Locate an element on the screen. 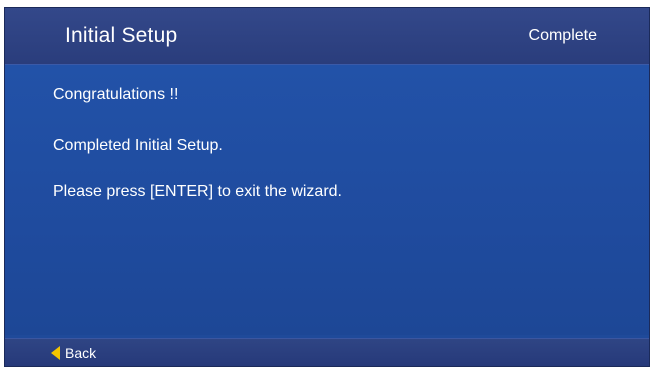  footer-bar: Back is located at coordinates (327, 352).